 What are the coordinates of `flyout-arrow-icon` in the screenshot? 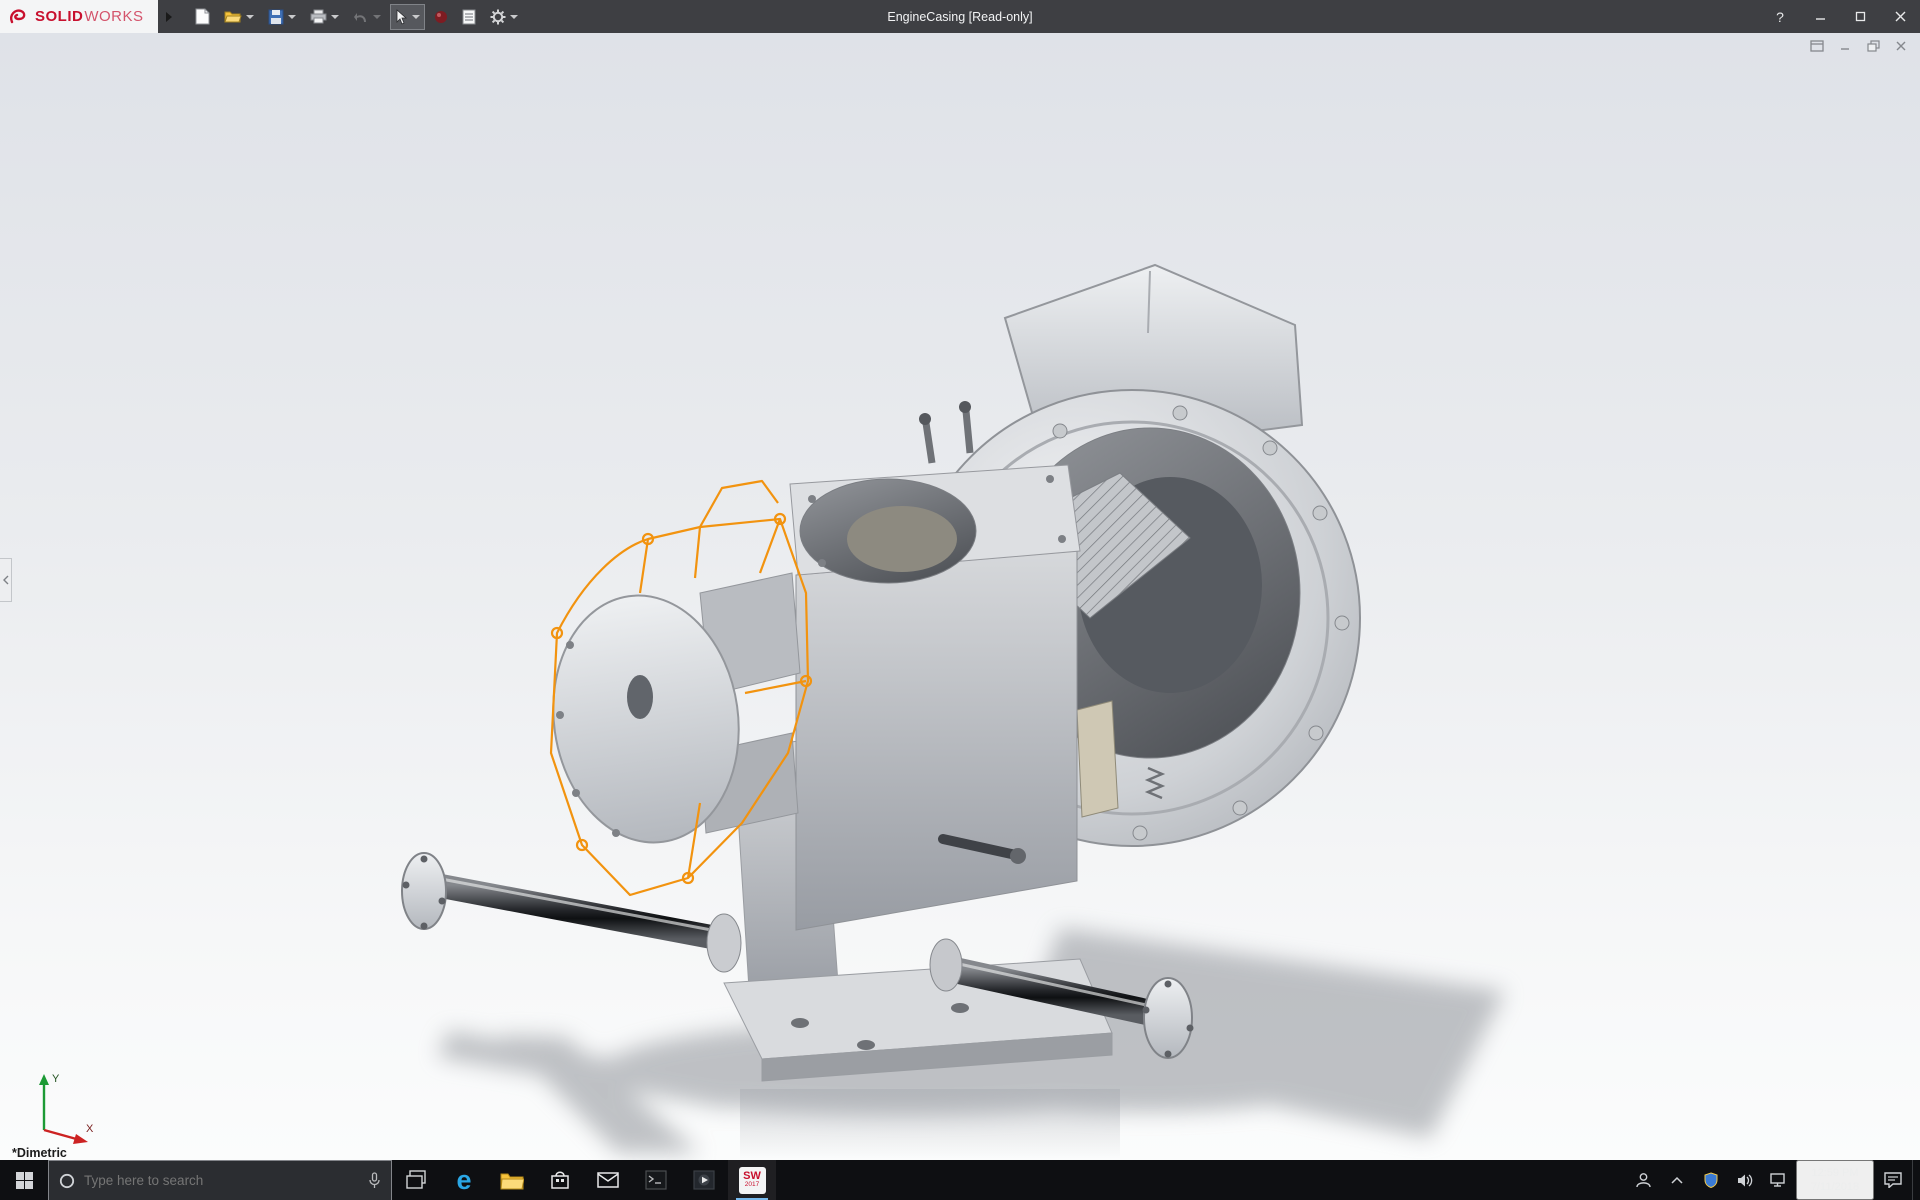 It's located at (168, 16).